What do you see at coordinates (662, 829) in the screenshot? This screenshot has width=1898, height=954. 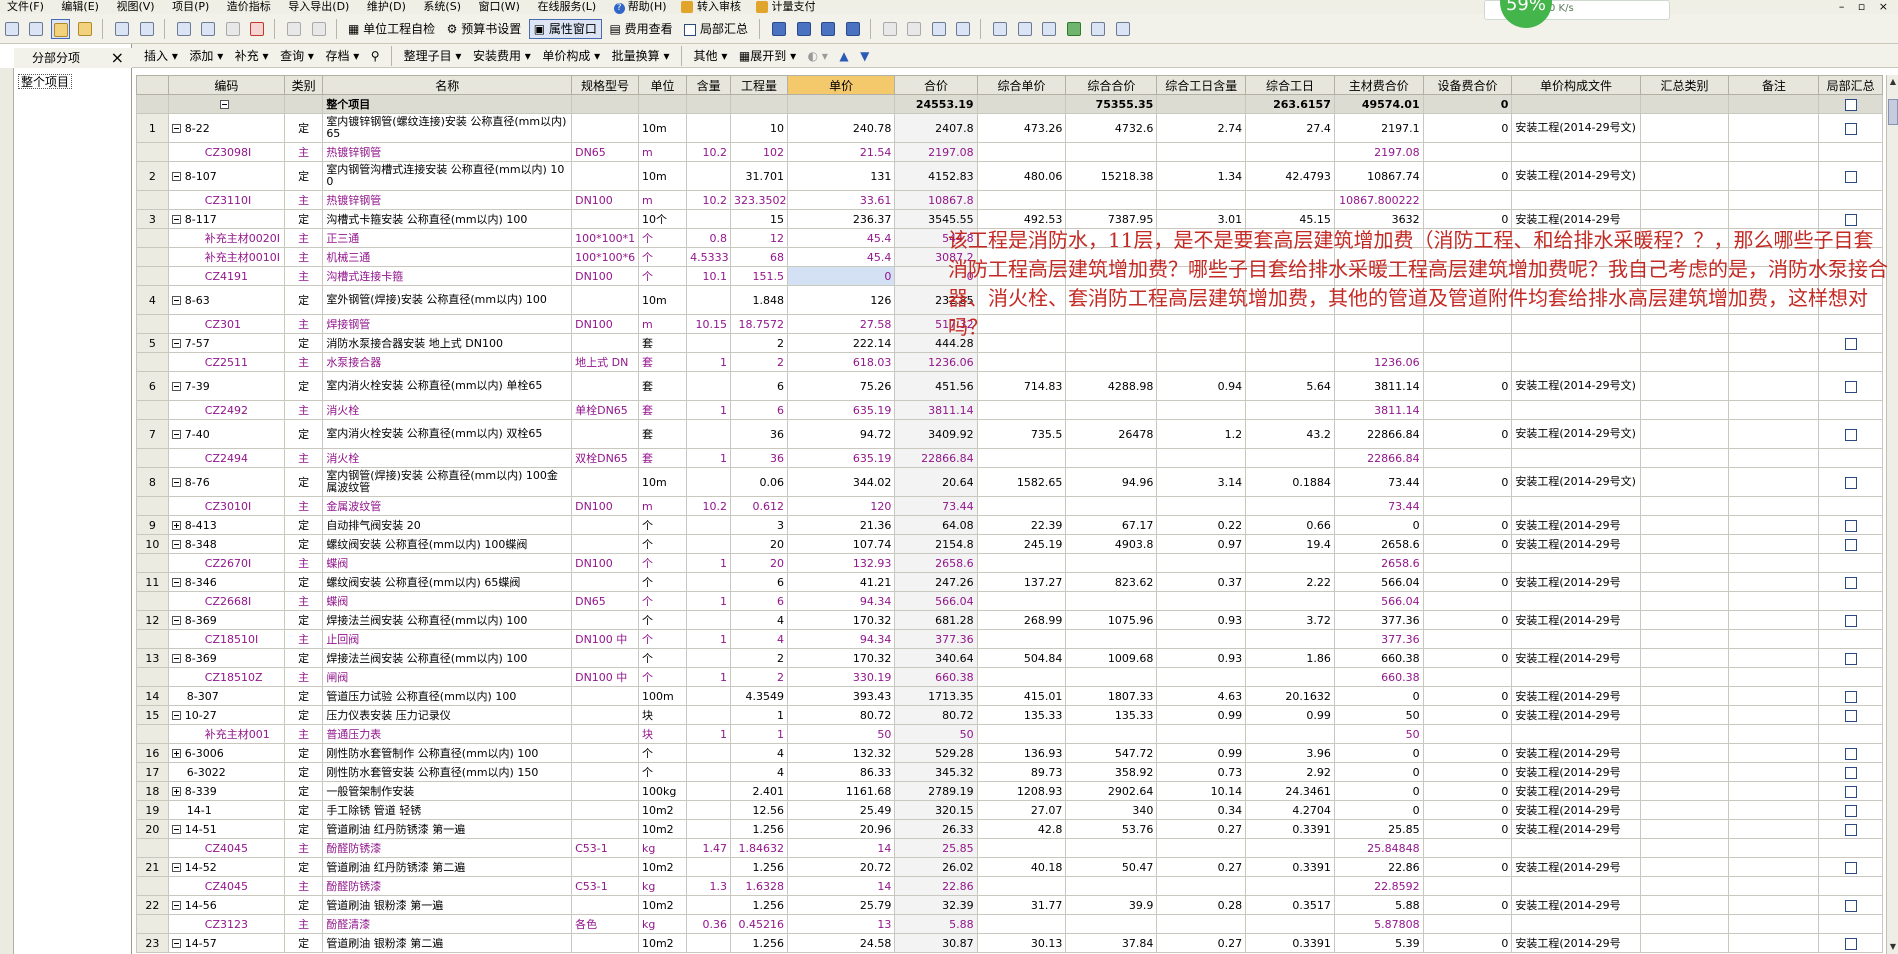 I see `unit: 10m2` at bounding box center [662, 829].